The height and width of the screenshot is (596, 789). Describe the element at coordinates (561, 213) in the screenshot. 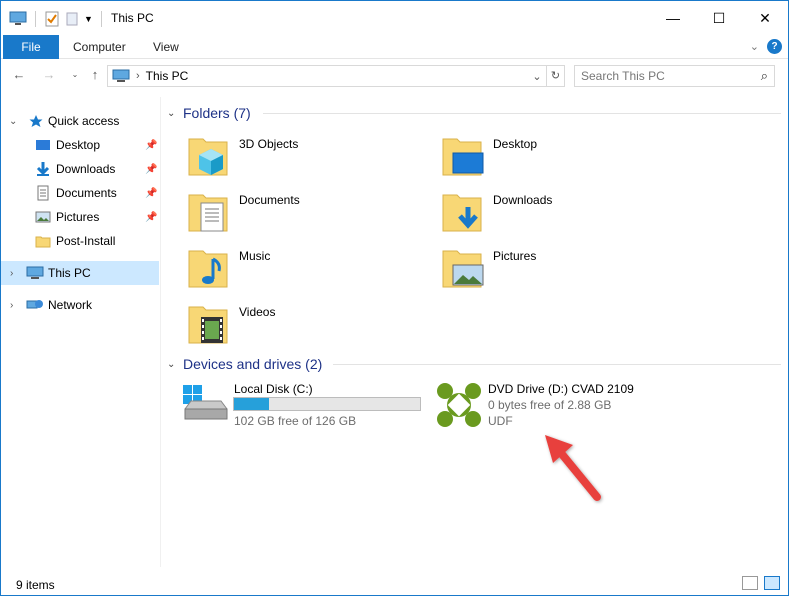

I see `folder-downloads: Downloads` at that location.